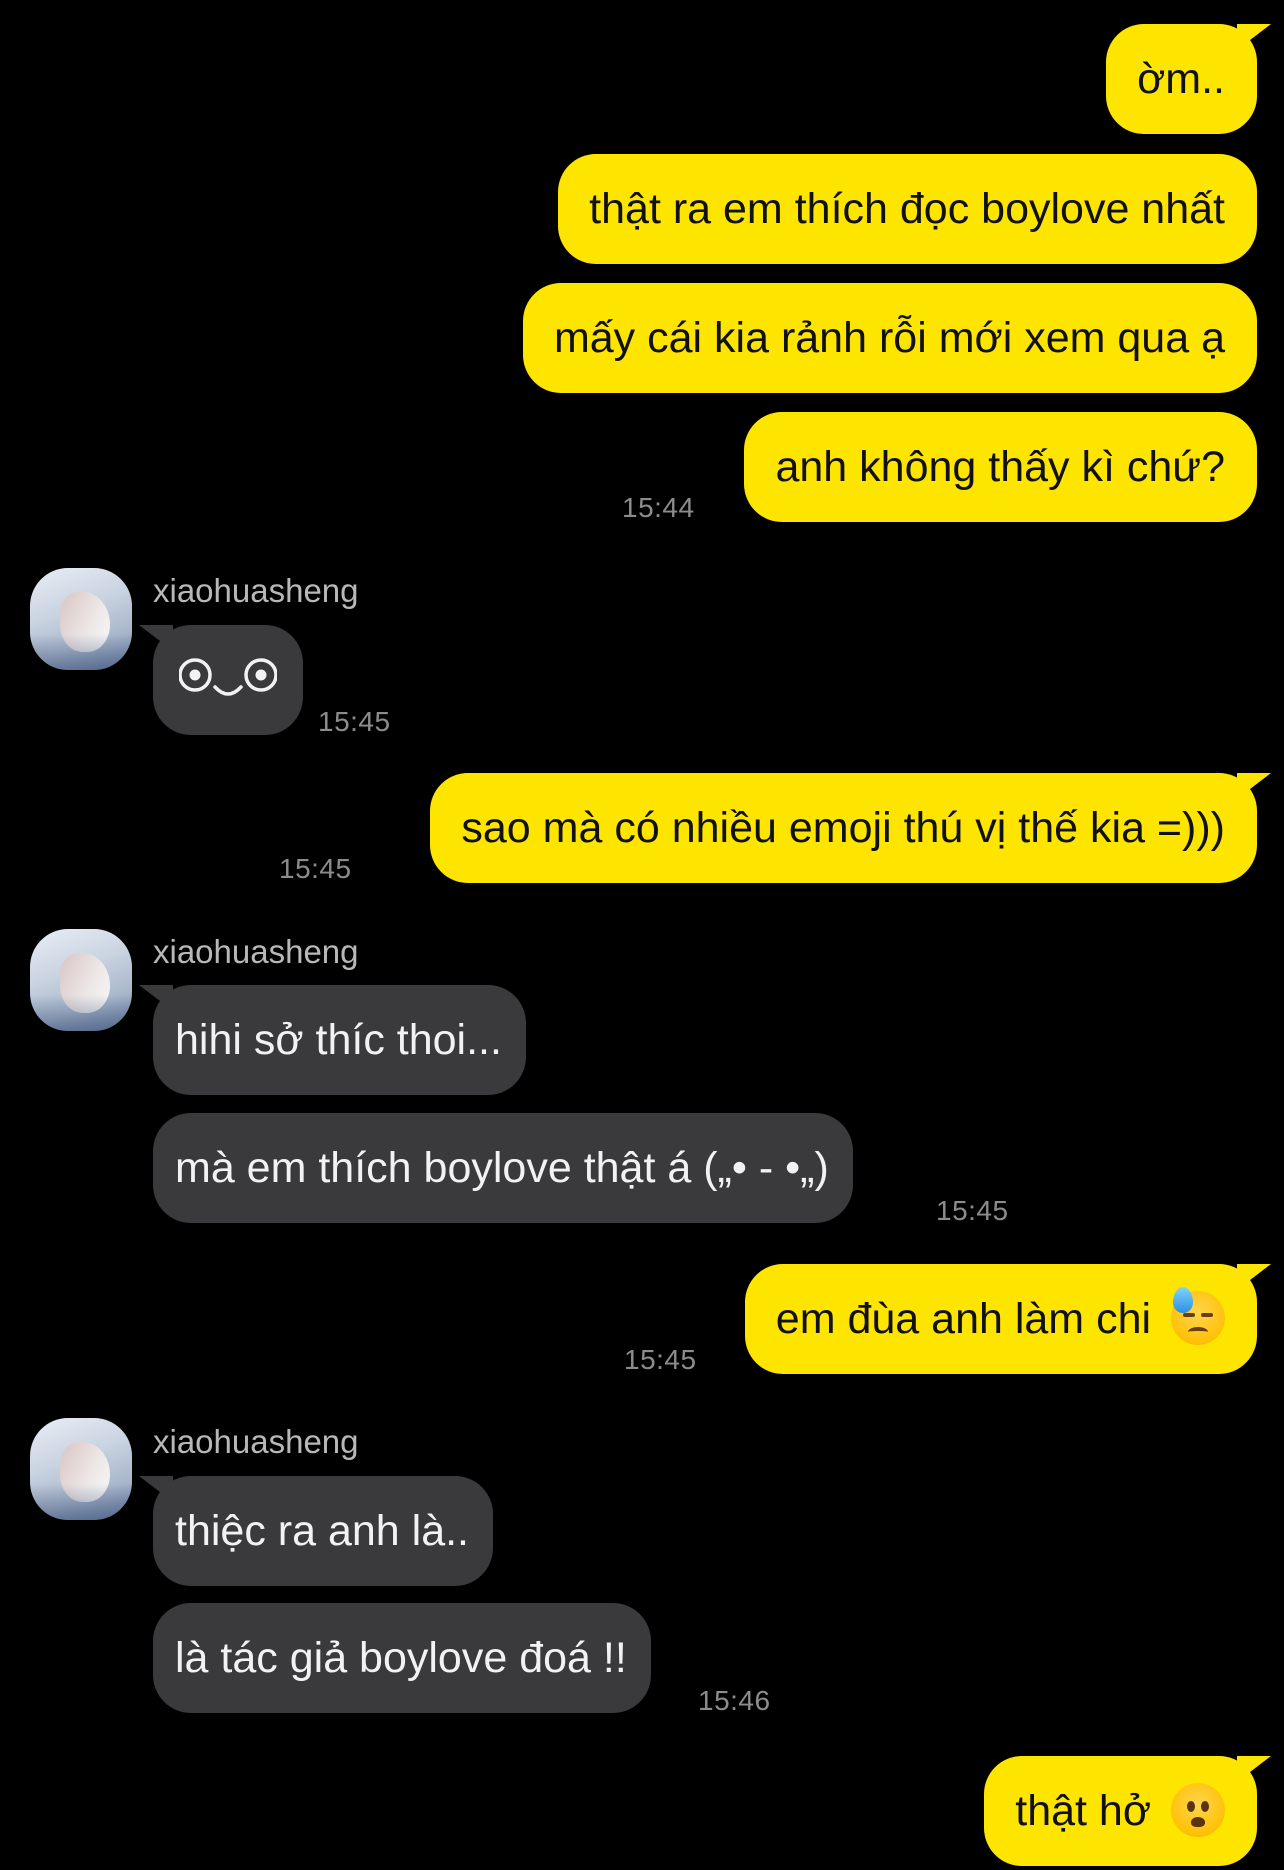 This screenshot has height=1870, width=1284. I want to click on downcast-sweat-face-icon, so click(1198, 1315).